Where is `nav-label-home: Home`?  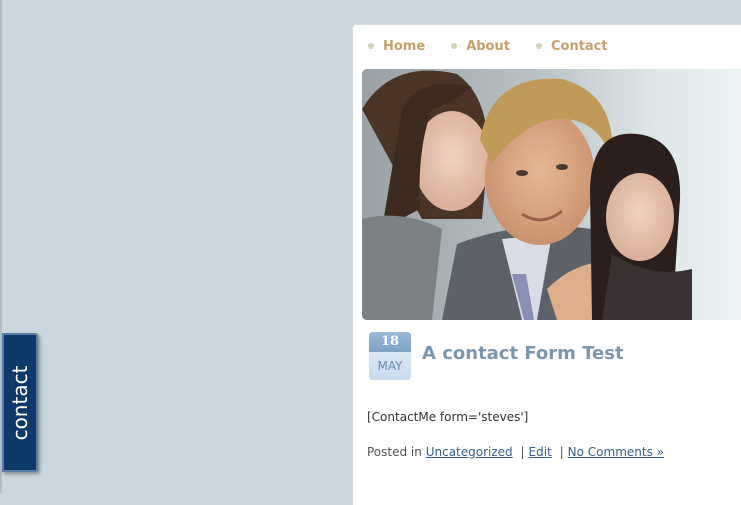
nav-label-home: Home is located at coordinates (404, 46).